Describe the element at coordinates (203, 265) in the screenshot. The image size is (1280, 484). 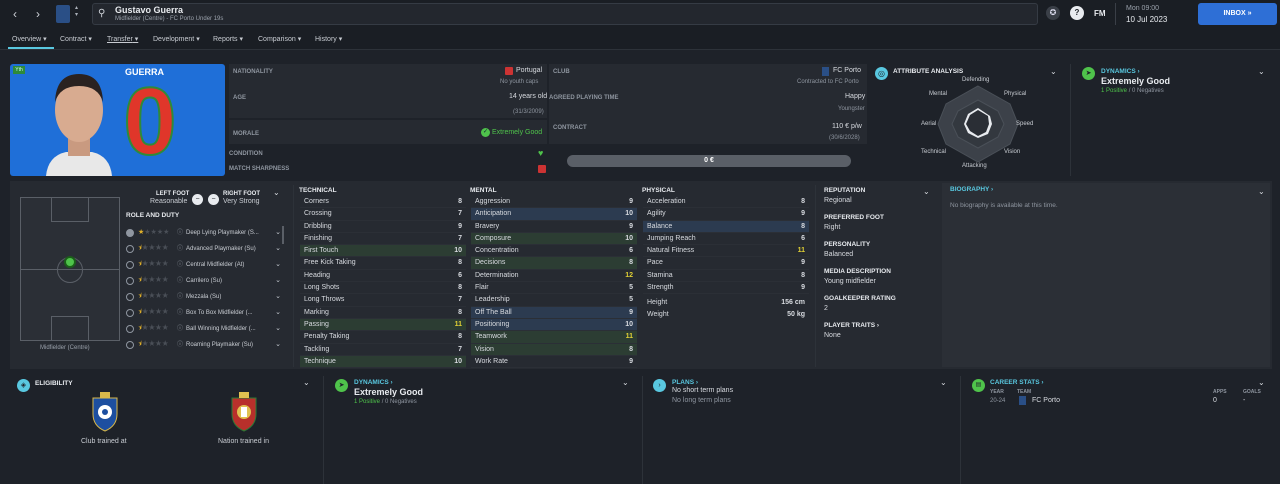
I see `role-item: ⯨★★★★ ⓘ Central Midfielder (At) ⌄` at that location.